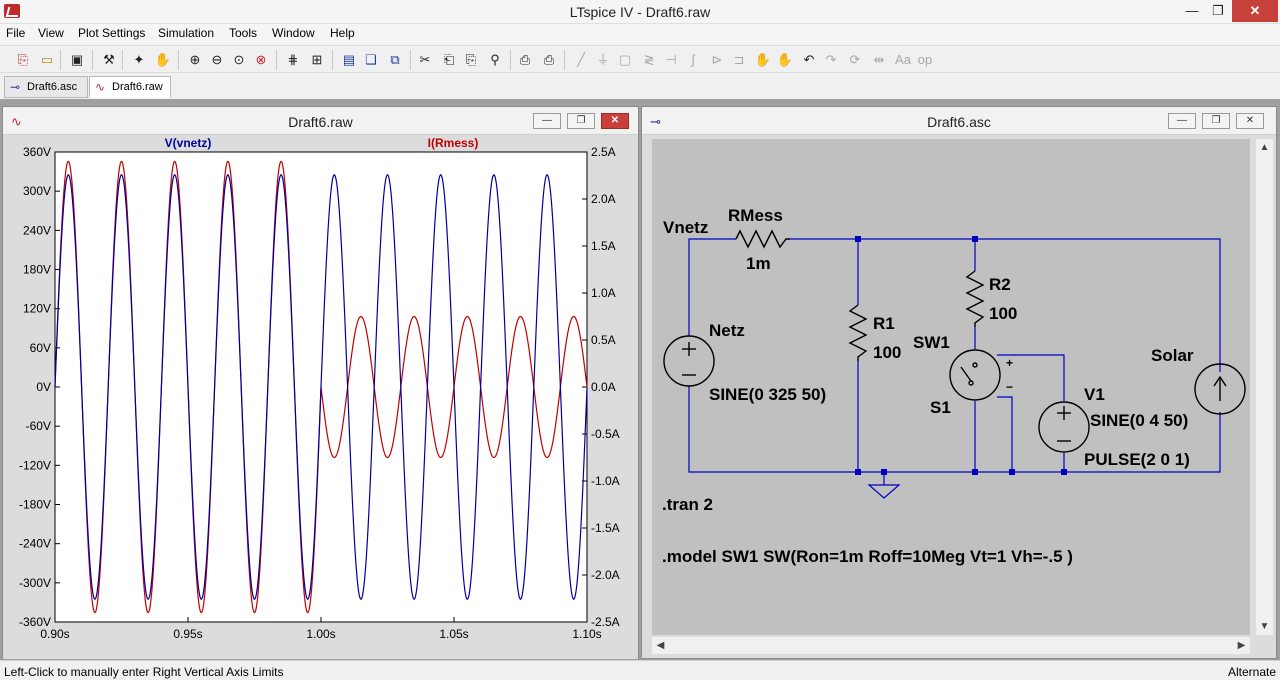 This screenshot has width=1280, height=680. What do you see at coordinates (1137, 459) in the screenshot?
I see `value-v1-pulse: PULSE(2 0 1)` at bounding box center [1137, 459].